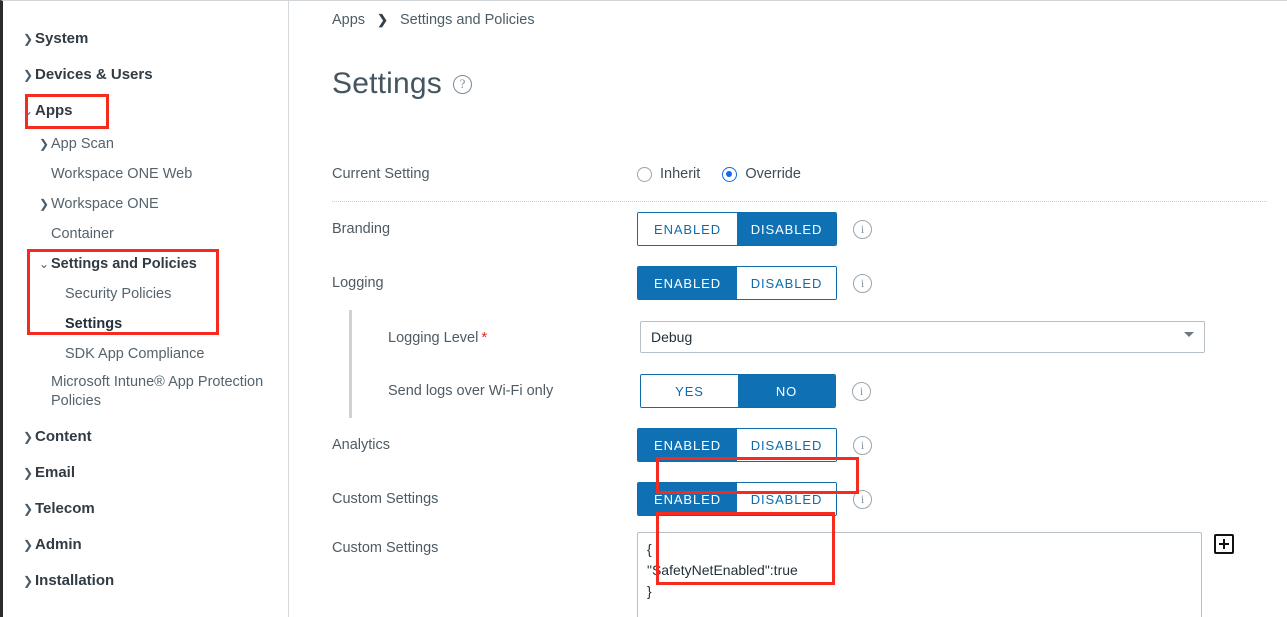 The width and height of the screenshot is (1287, 617). Describe the element at coordinates (124, 264) in the screenshot. I see `sidebar-item-label: Settings and Policies` at that location.